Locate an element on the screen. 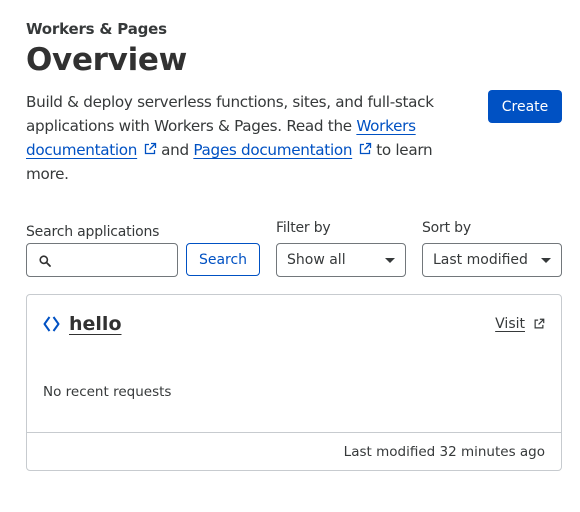 This screenshot has width=580, height=512. filter-label: Filter by is located at coordinates (303, 228).